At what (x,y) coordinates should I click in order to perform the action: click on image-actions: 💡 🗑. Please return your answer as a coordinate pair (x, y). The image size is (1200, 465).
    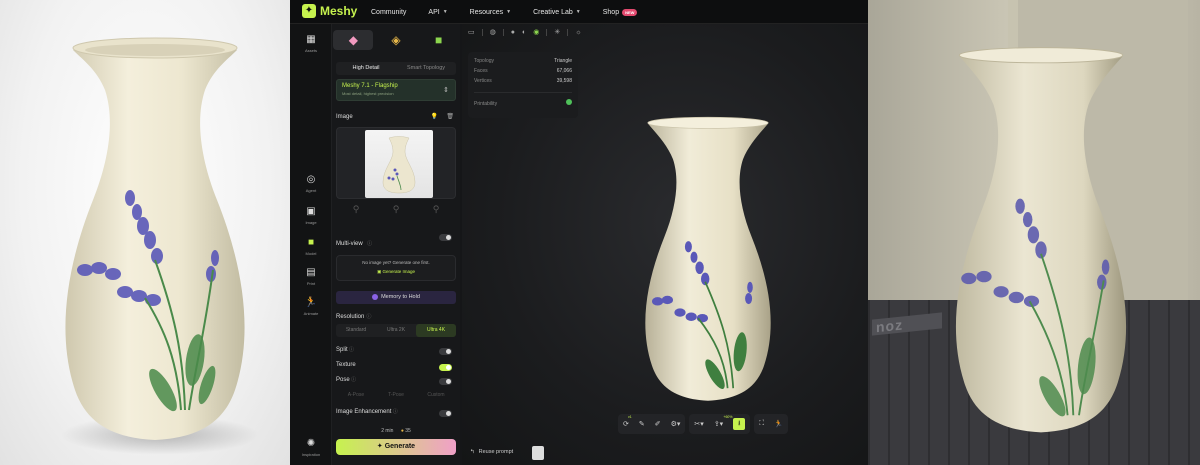
    Looking at the image, I should click on (442, 116).